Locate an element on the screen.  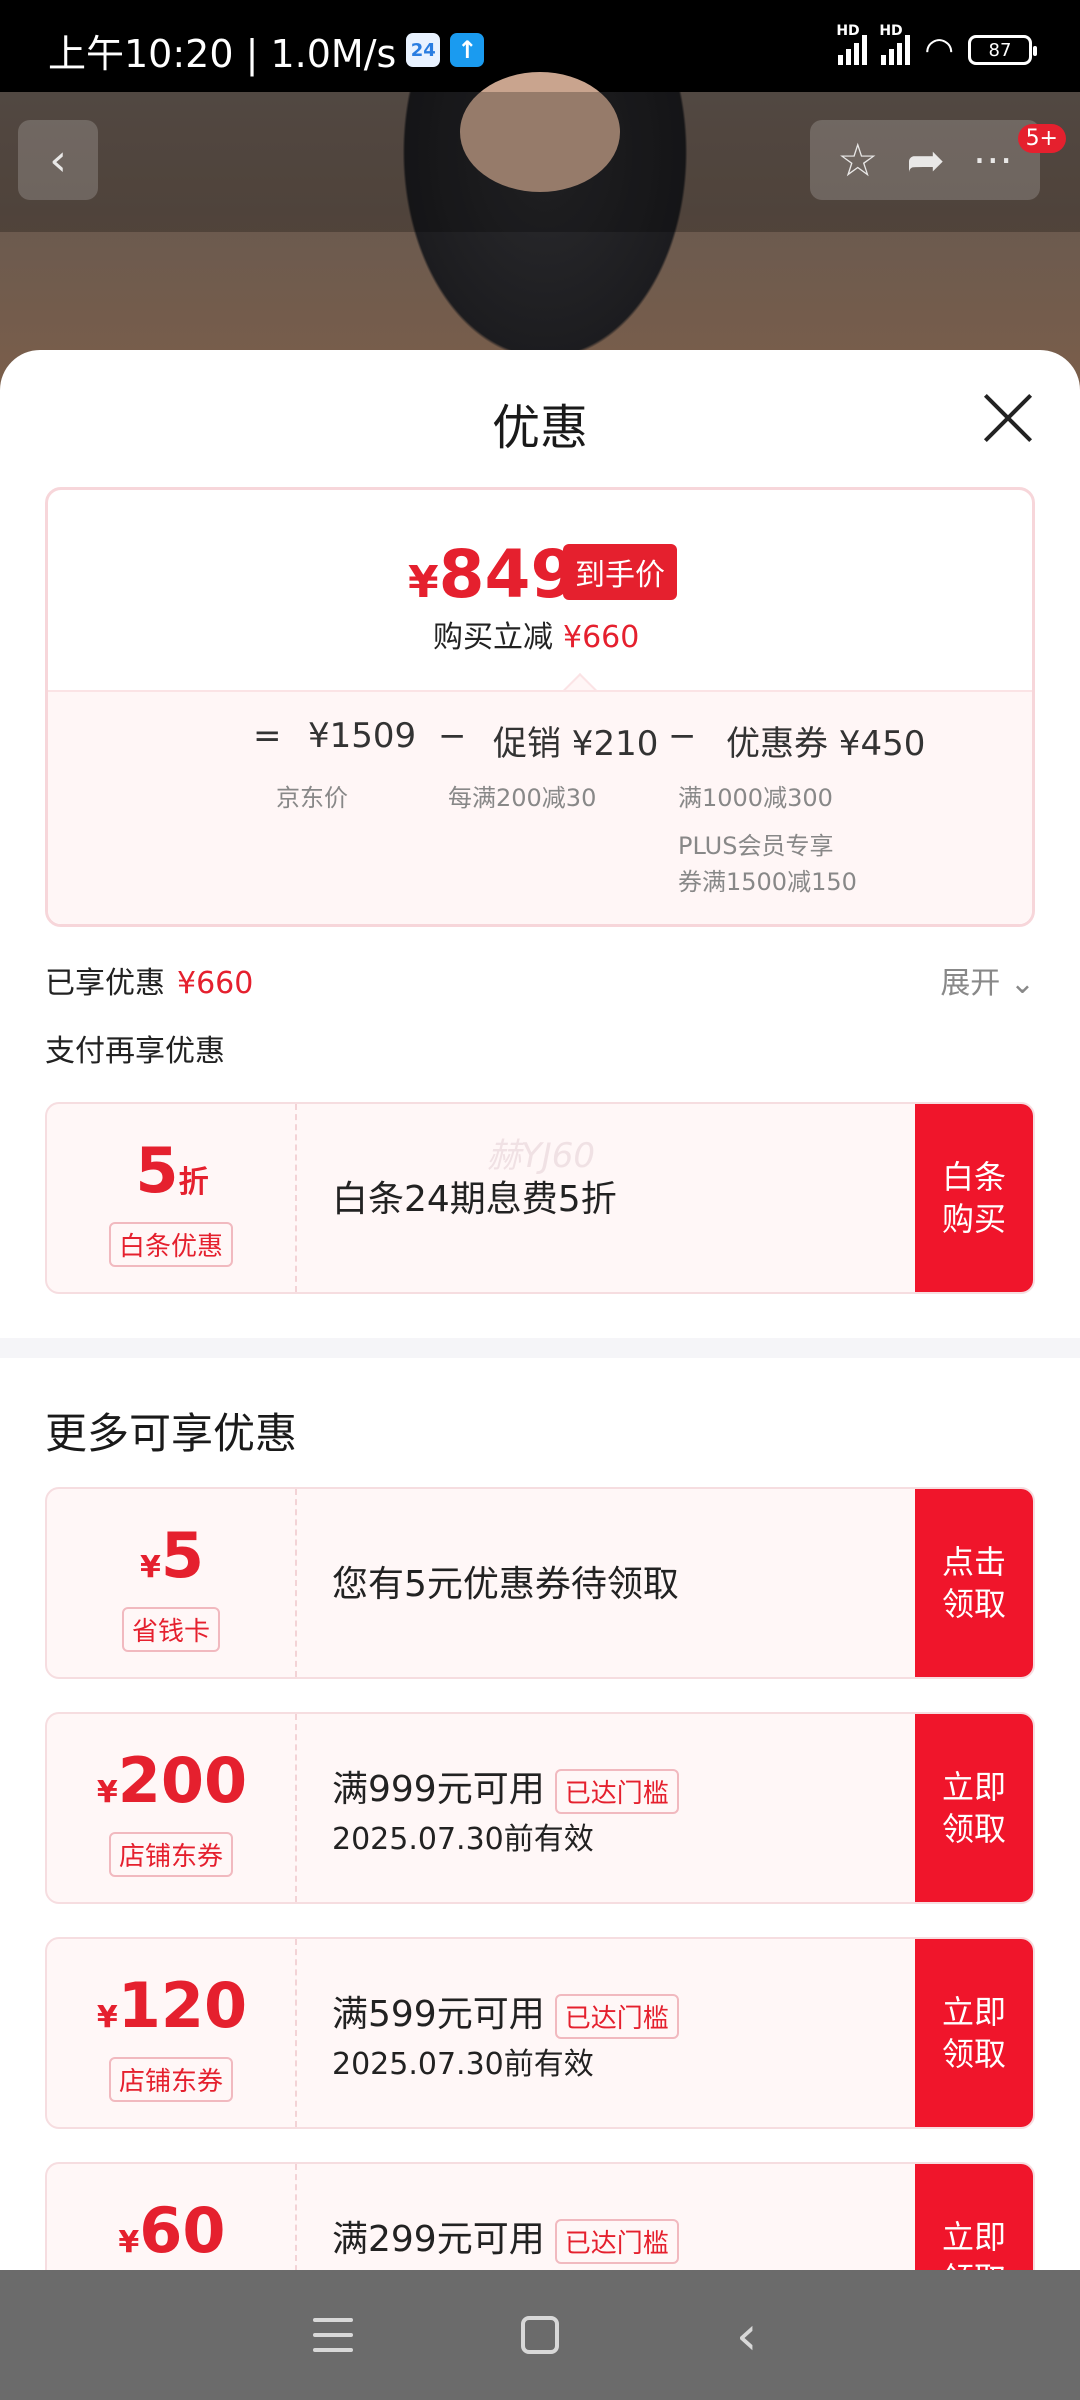
system-nav-bar: ‹ is located at coordinates (540, 2335).